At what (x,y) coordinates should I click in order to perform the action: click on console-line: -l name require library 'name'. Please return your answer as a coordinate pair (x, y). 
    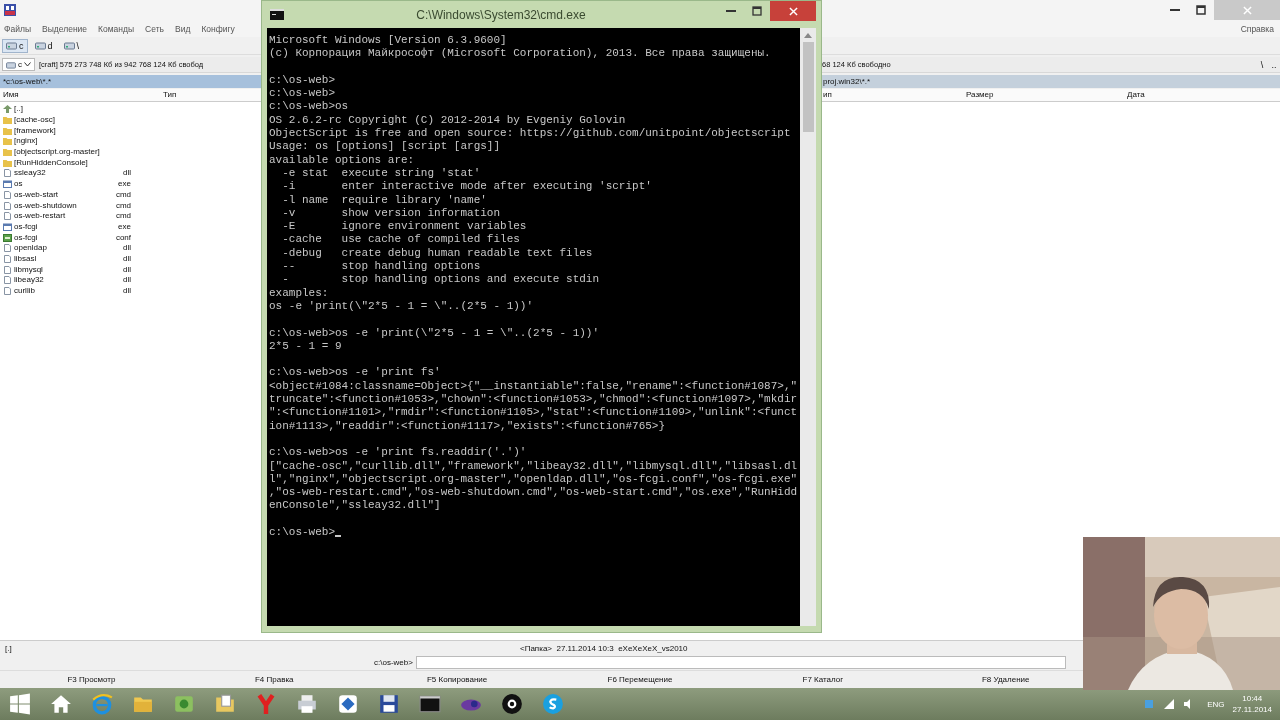
    Looking at the image, I should click on (384, 200).